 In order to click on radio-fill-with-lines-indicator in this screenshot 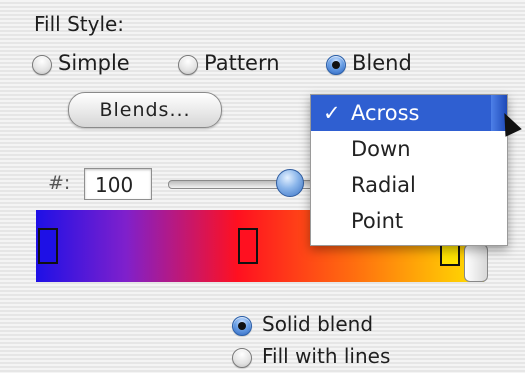, I will do `click(242, 358)`.